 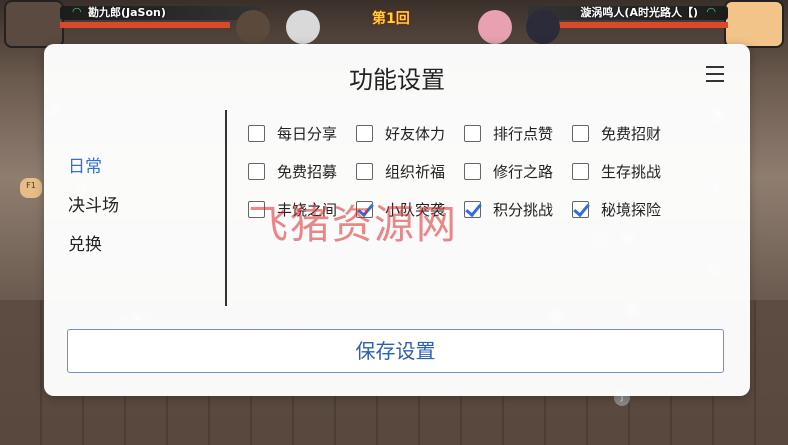 What do you see at coordinates (307, 171) in the screenshot?
I see `option-label: 免费招募` at bounding box center [307, 171].